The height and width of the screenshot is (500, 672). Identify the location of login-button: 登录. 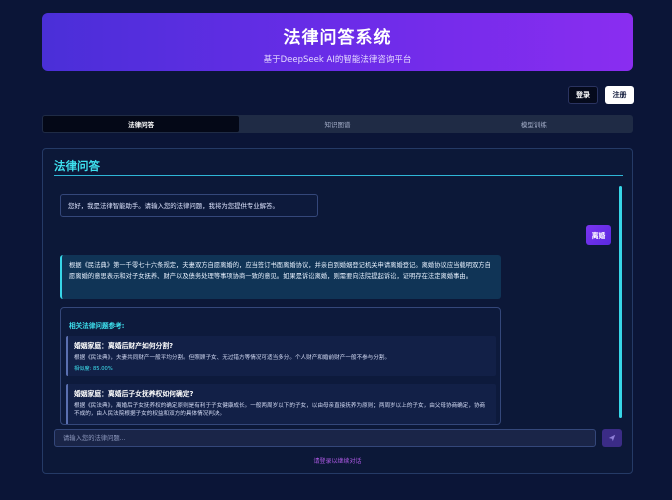
(583, 95).